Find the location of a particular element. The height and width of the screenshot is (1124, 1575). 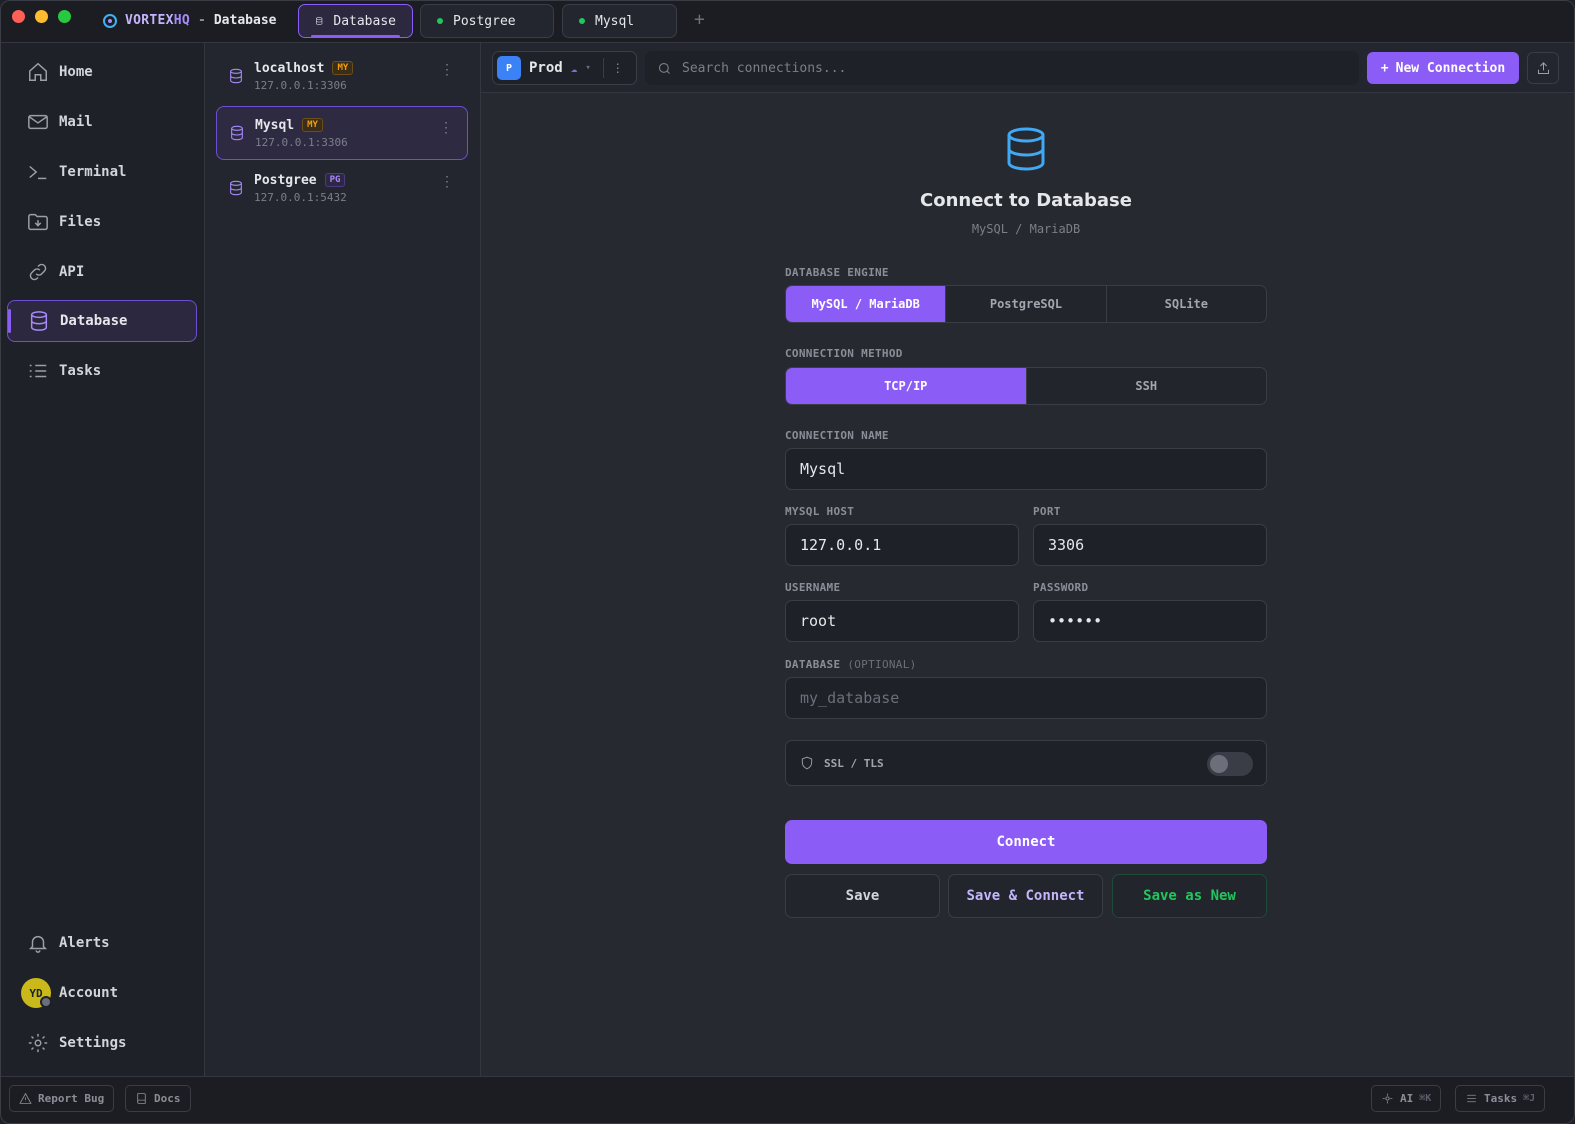

tasks-button: Tasks ⌘J is located at coordinates (1500, 1098).